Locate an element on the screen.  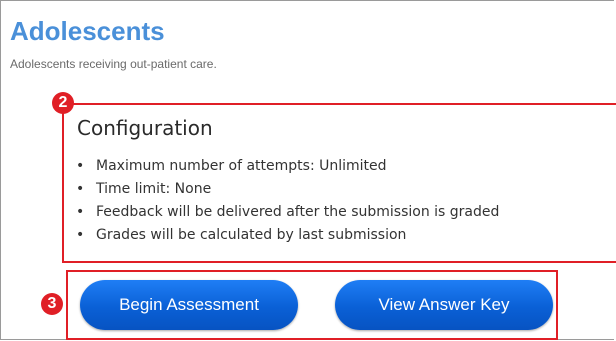
config-item-attempts: • Maximum number of attempts: Unlimited is located at coordinates (286, 166).